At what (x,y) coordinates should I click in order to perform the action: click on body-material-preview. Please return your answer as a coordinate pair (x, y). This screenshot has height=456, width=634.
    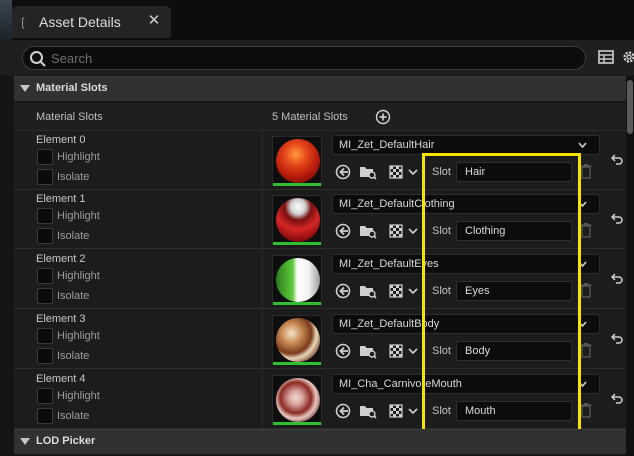
    Looking at the image, I should click on (298, 340).